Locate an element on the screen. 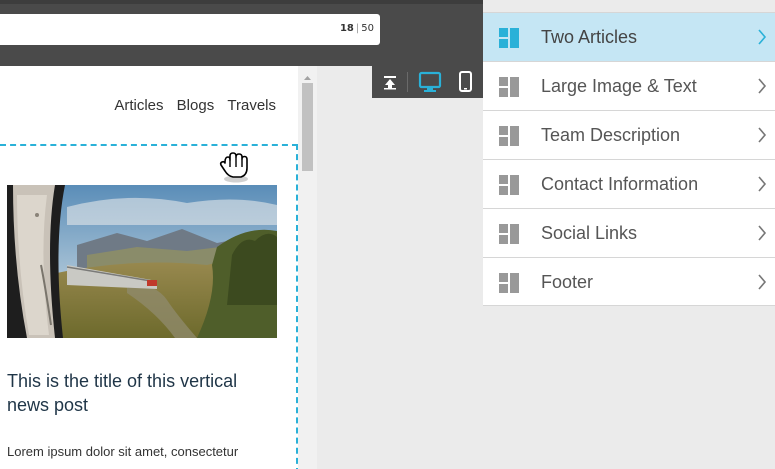 Image resolution: width=775 pixels, height=469 pixels. view-toggle is located at coordinates (427, 82).